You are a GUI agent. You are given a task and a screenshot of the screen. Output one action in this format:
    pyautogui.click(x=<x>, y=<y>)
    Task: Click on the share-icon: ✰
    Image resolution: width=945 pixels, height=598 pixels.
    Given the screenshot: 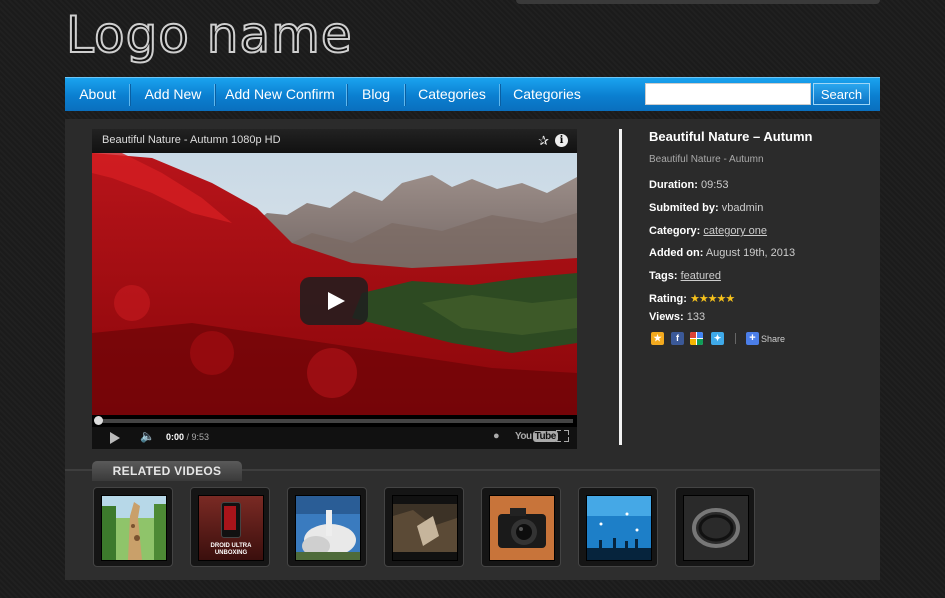 What is the action you would take?
    pyautogui.click(x=543, y=141)
    